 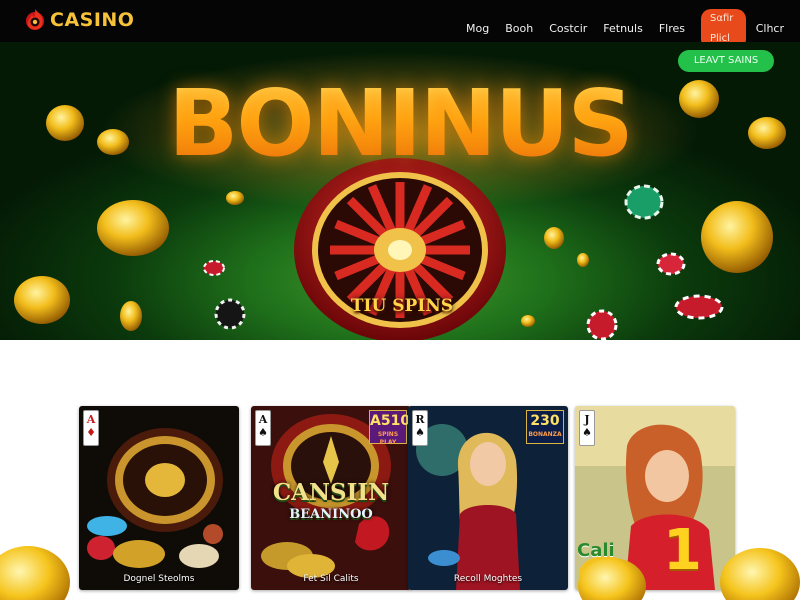 I want to click on playing-card-suit: ♦, so click(x=91, y=432).